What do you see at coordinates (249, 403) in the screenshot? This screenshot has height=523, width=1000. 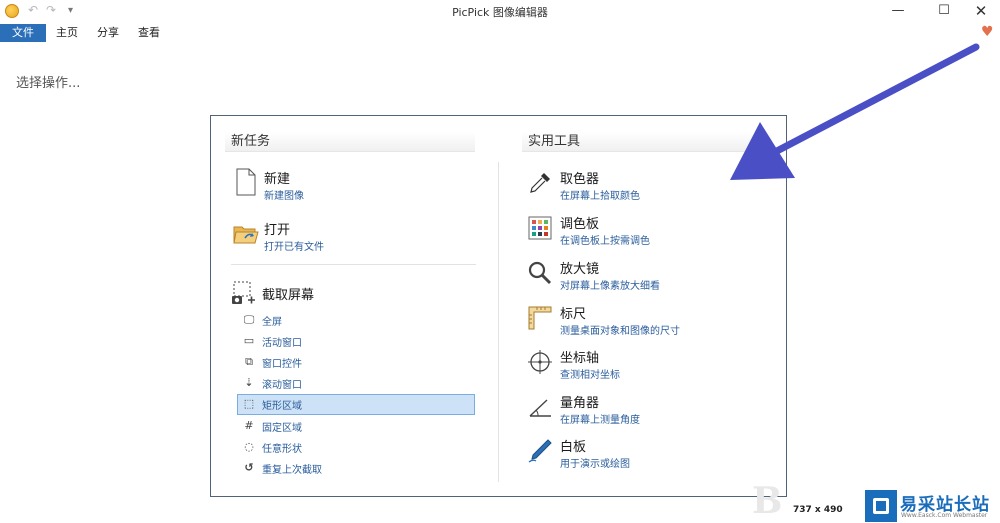 I see `rectangle-region-icon: ⬚` at bounding box center [249, 403].